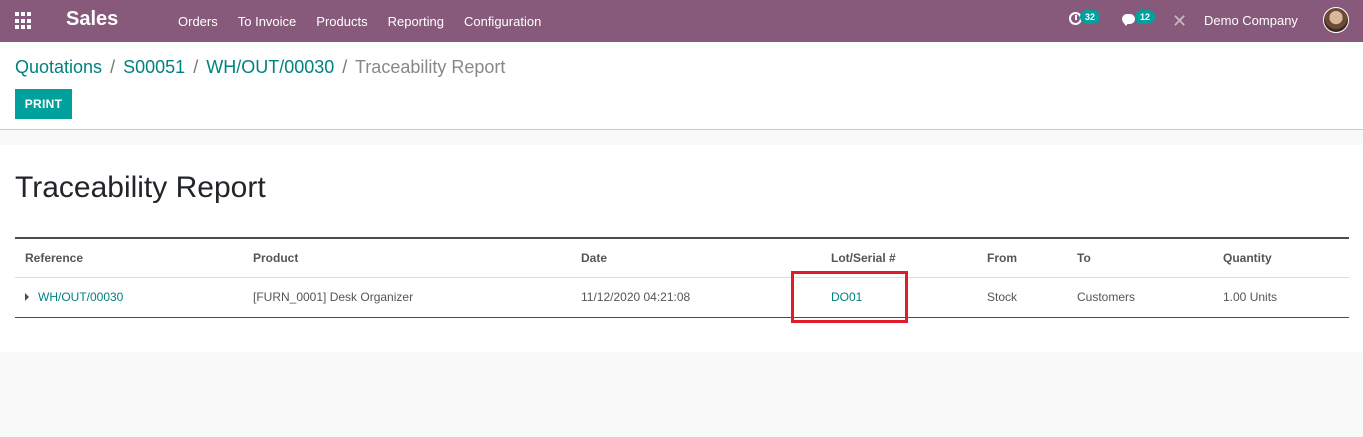 The image size is (1363, 437). Describe the element at coordinates (846, 297) in the screenshot. I see `lot-link: DO01` at that location.